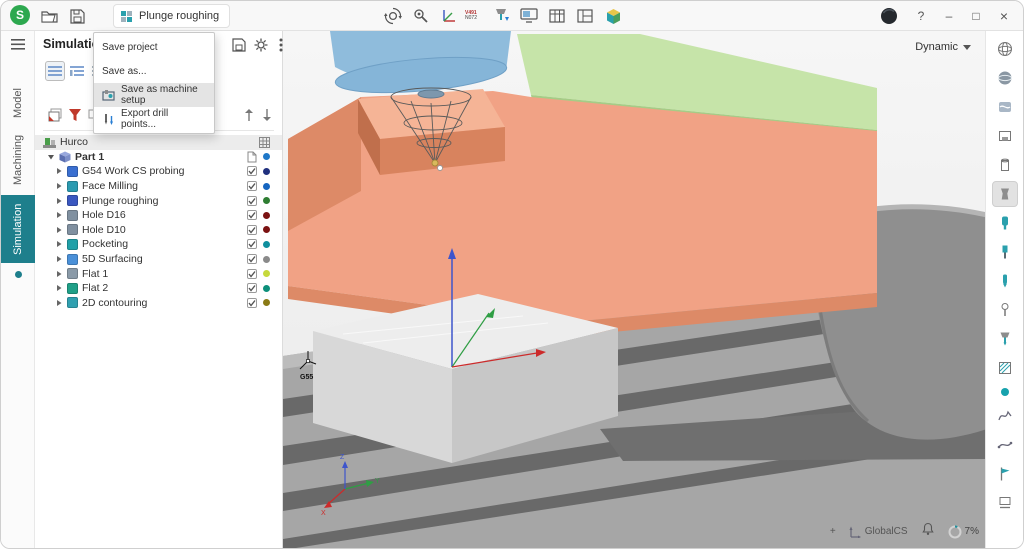 The width and height of the screenshot is (1024, 549). I want to click on close-button: ×, so click(1004, 16).